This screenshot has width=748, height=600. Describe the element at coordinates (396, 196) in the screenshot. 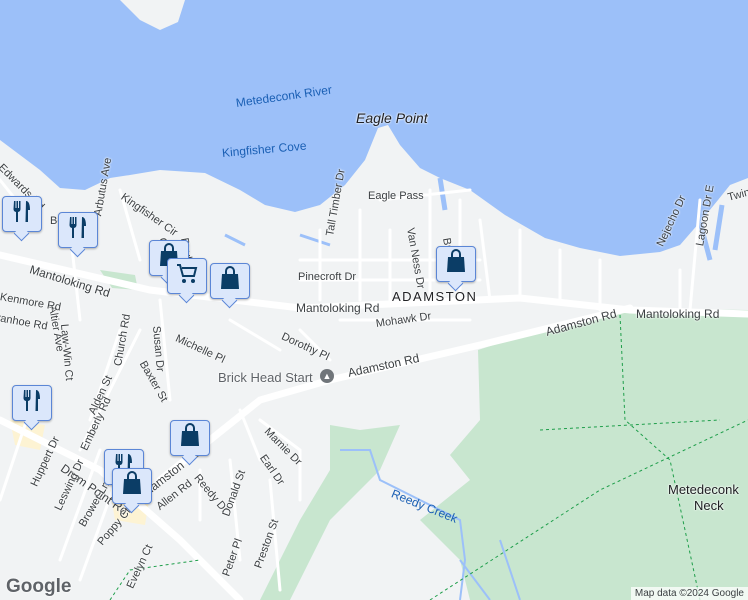

I see `road-label: Eagle Pass` at that location.